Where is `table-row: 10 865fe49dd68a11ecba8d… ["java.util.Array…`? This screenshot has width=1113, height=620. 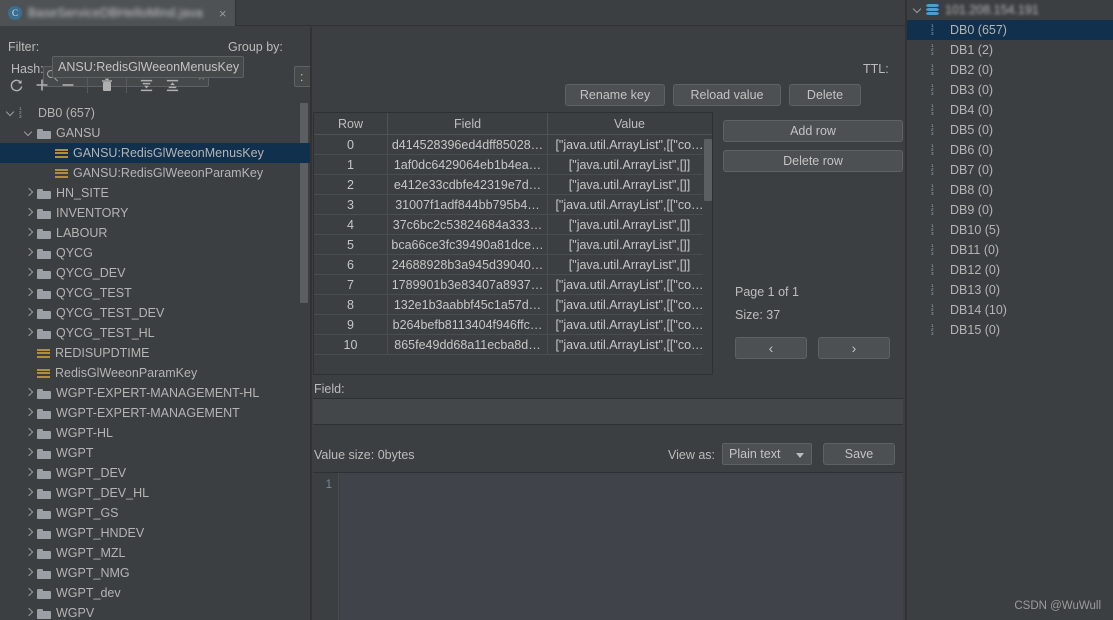
table-row: 10 865fe49dd68a11ecba8d… ["java.util.Array… is located at coordinates (513, 345).